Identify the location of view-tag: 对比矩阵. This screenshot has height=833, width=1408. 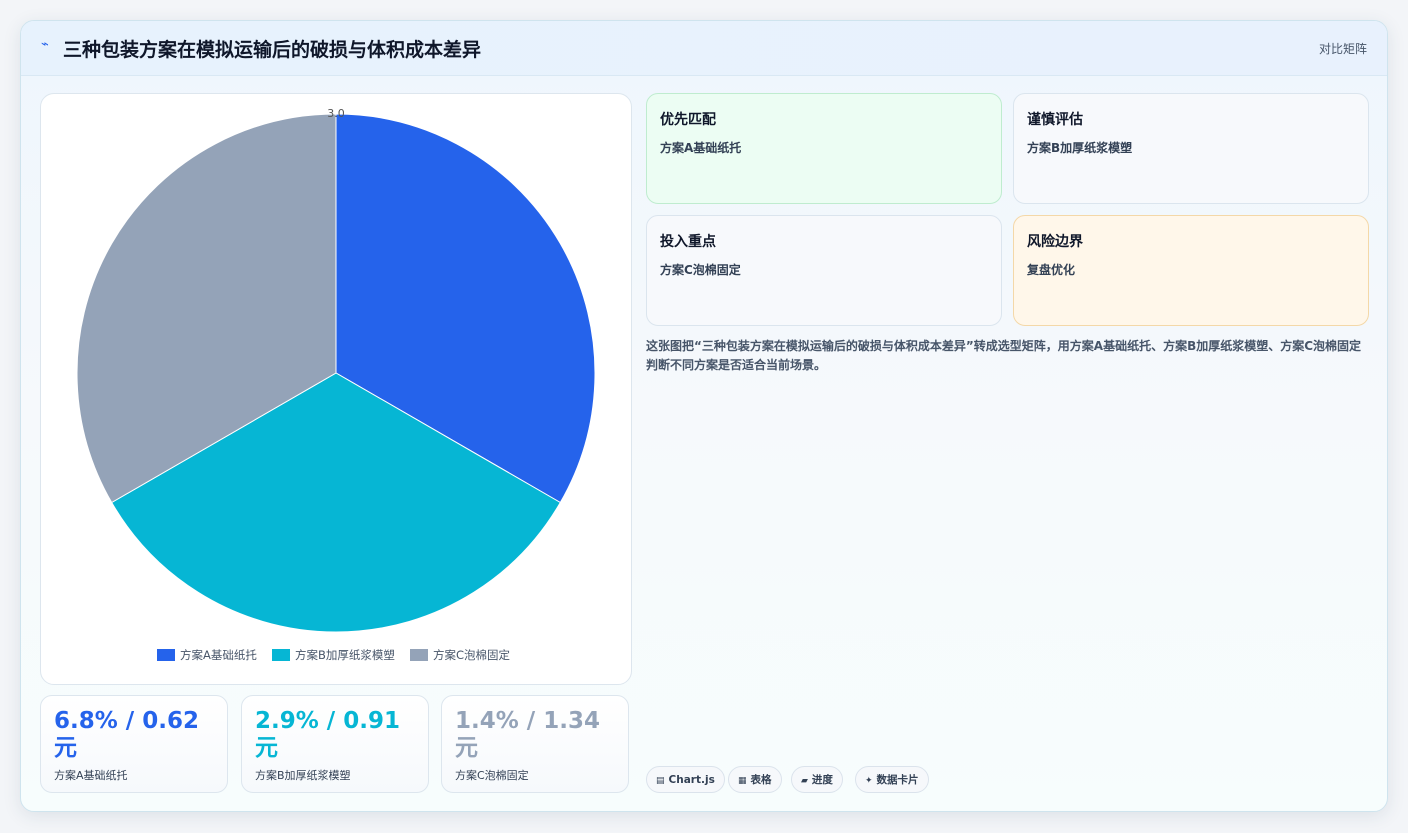
(1342, 49).